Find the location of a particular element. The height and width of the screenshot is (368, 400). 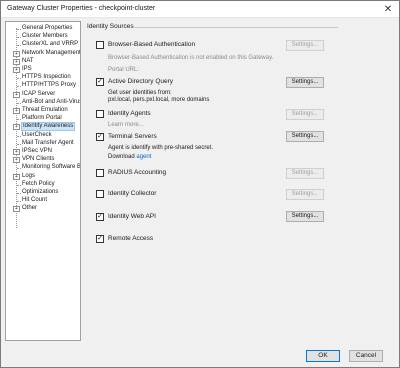

tree-item-label: Network Management is located at coordinates (51, 52).